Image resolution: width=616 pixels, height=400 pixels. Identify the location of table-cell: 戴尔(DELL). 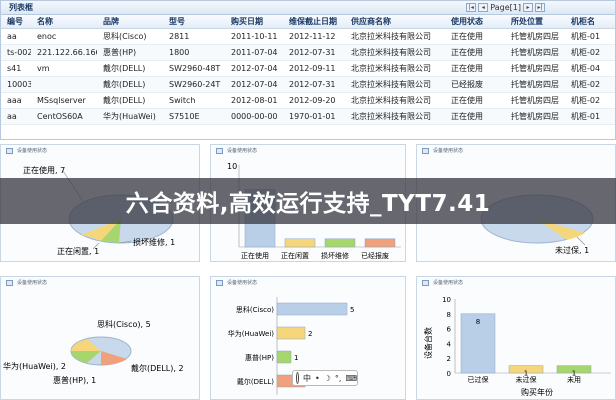
(124, 100).